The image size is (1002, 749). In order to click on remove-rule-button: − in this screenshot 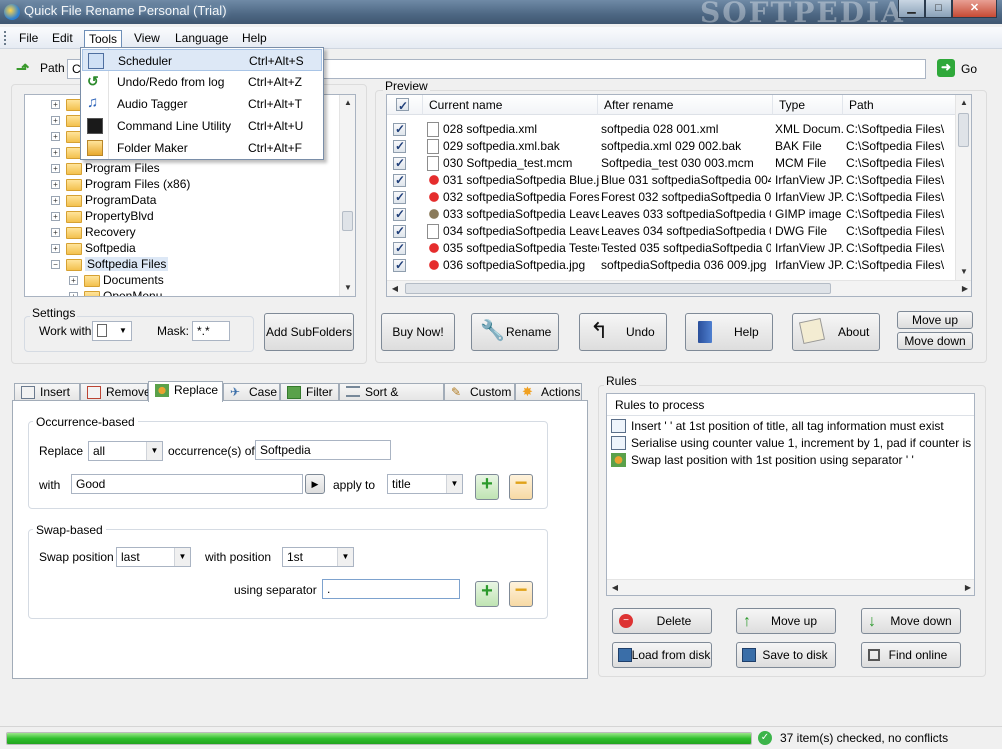, I will do `click(521, 486)`.